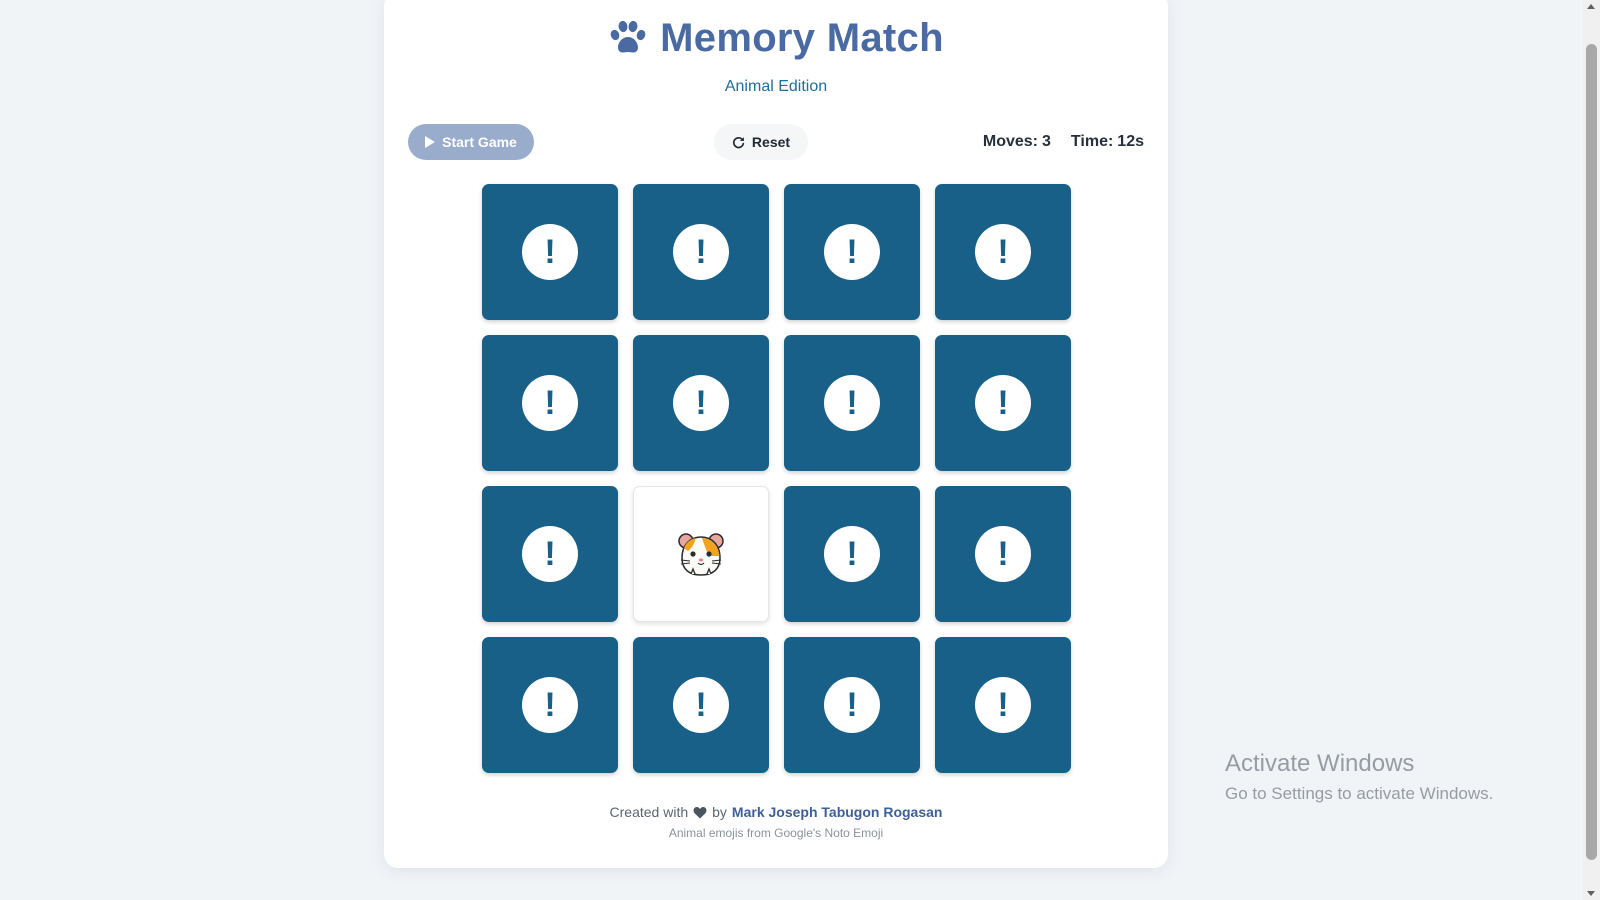  What do you see at coordinates (1359, 793) in the screenshot?
I see `watermark-subtitle: Go to Settings to activate Windows.` at bounding box center [1359, 793].